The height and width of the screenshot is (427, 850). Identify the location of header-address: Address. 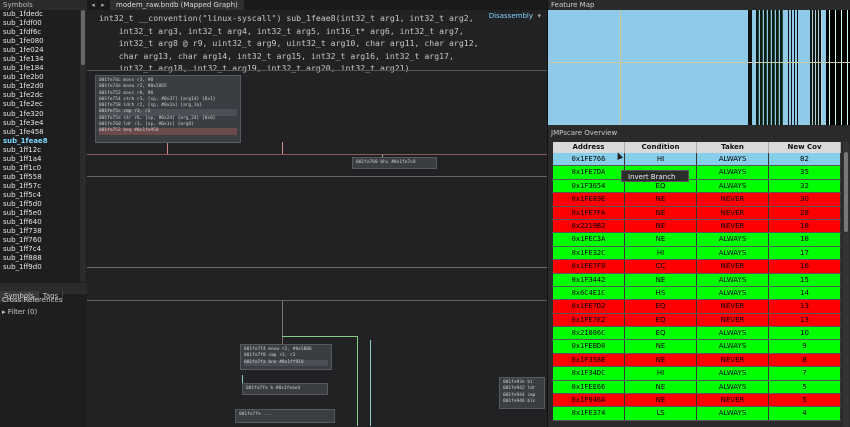
(589, 147).